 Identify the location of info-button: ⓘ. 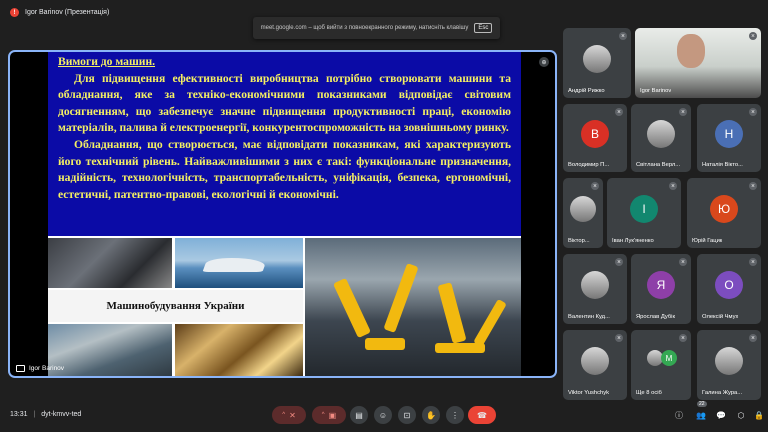
(679, 415).